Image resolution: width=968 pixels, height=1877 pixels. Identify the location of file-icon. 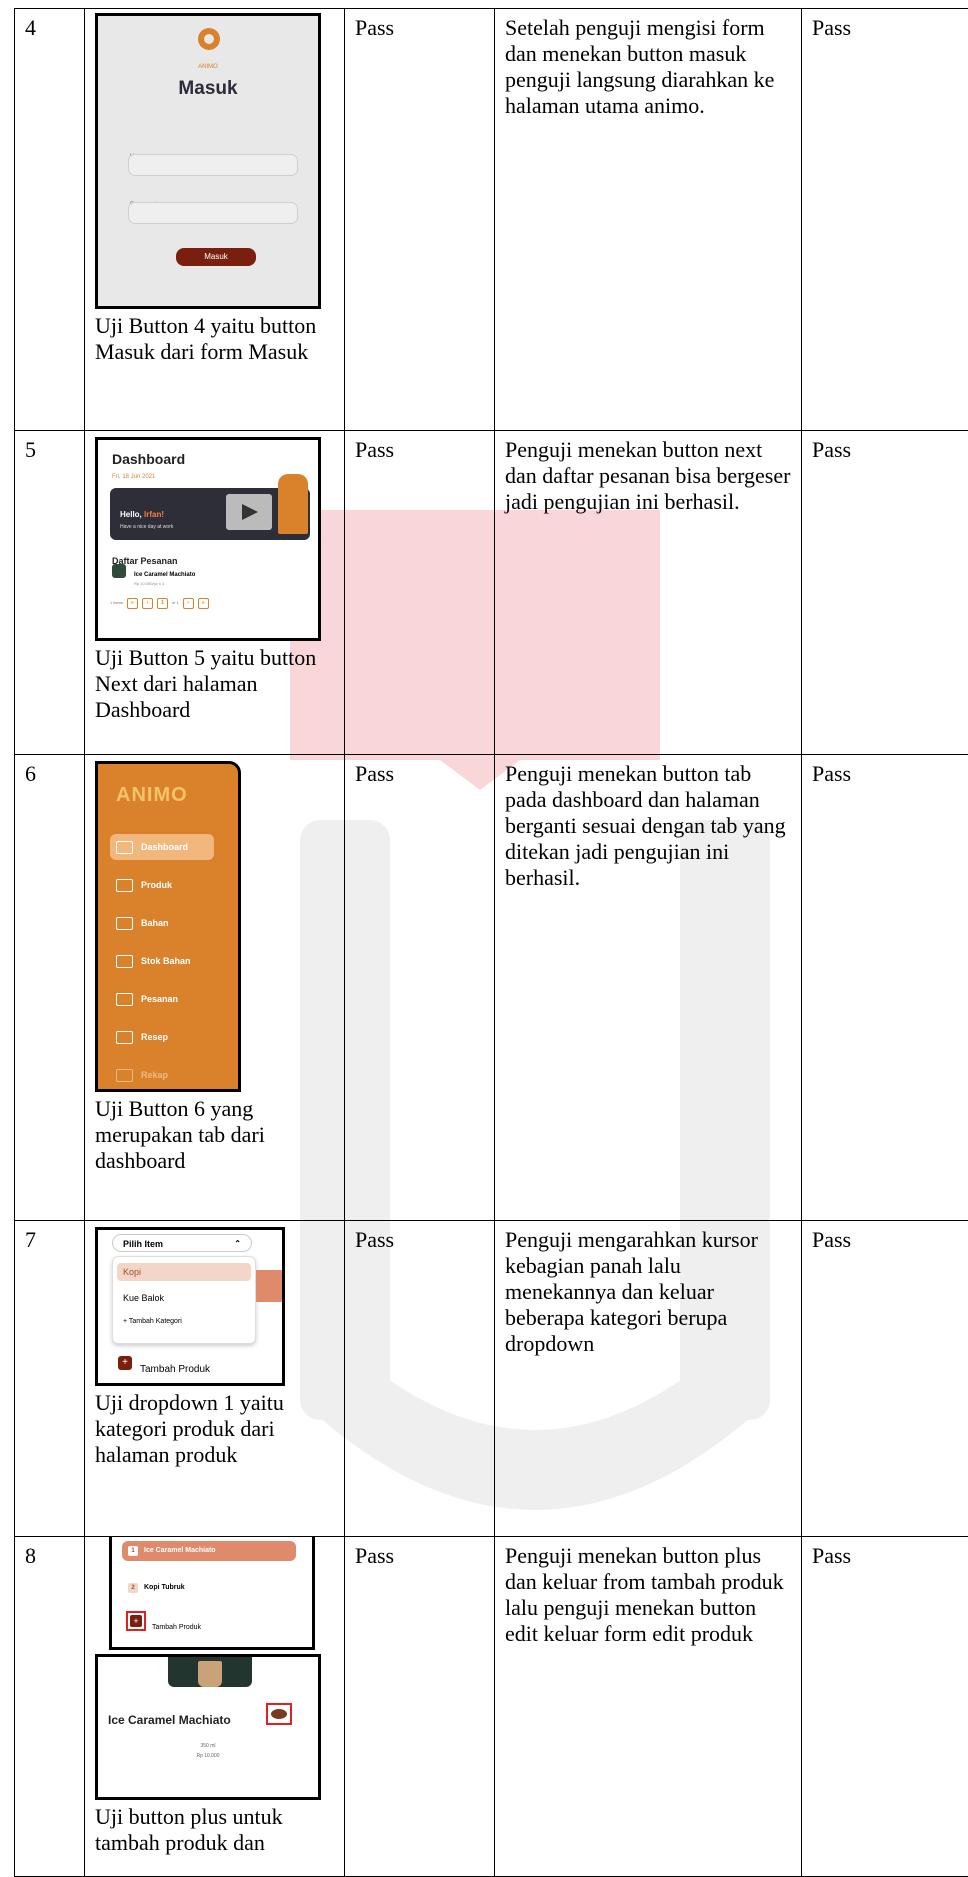
(124, 1075).